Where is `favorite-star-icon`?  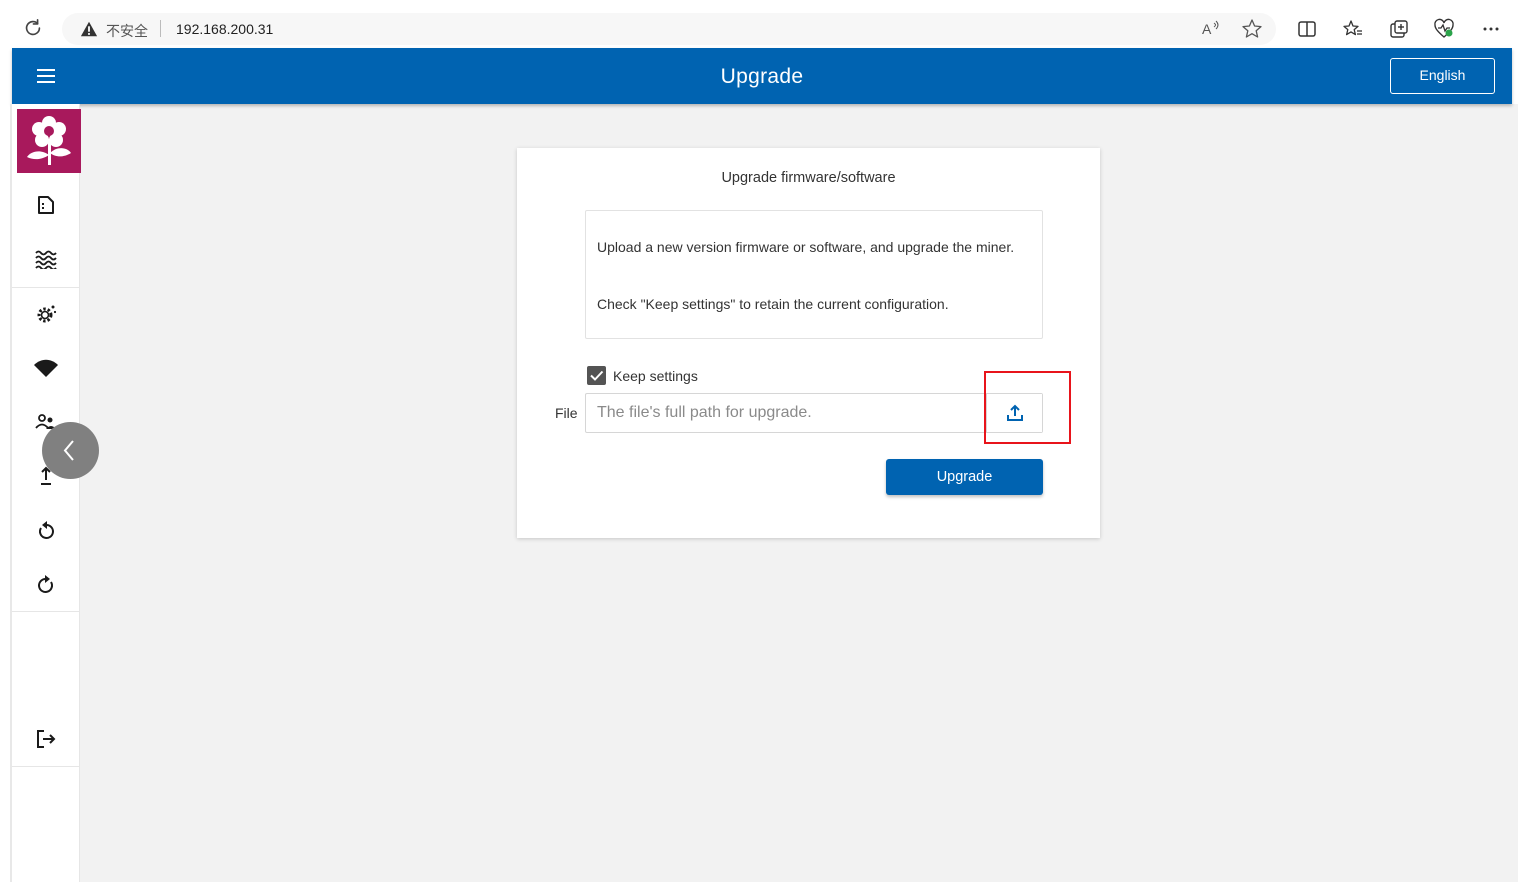
favorite-star-icon is located at coordinates (1252, 29).